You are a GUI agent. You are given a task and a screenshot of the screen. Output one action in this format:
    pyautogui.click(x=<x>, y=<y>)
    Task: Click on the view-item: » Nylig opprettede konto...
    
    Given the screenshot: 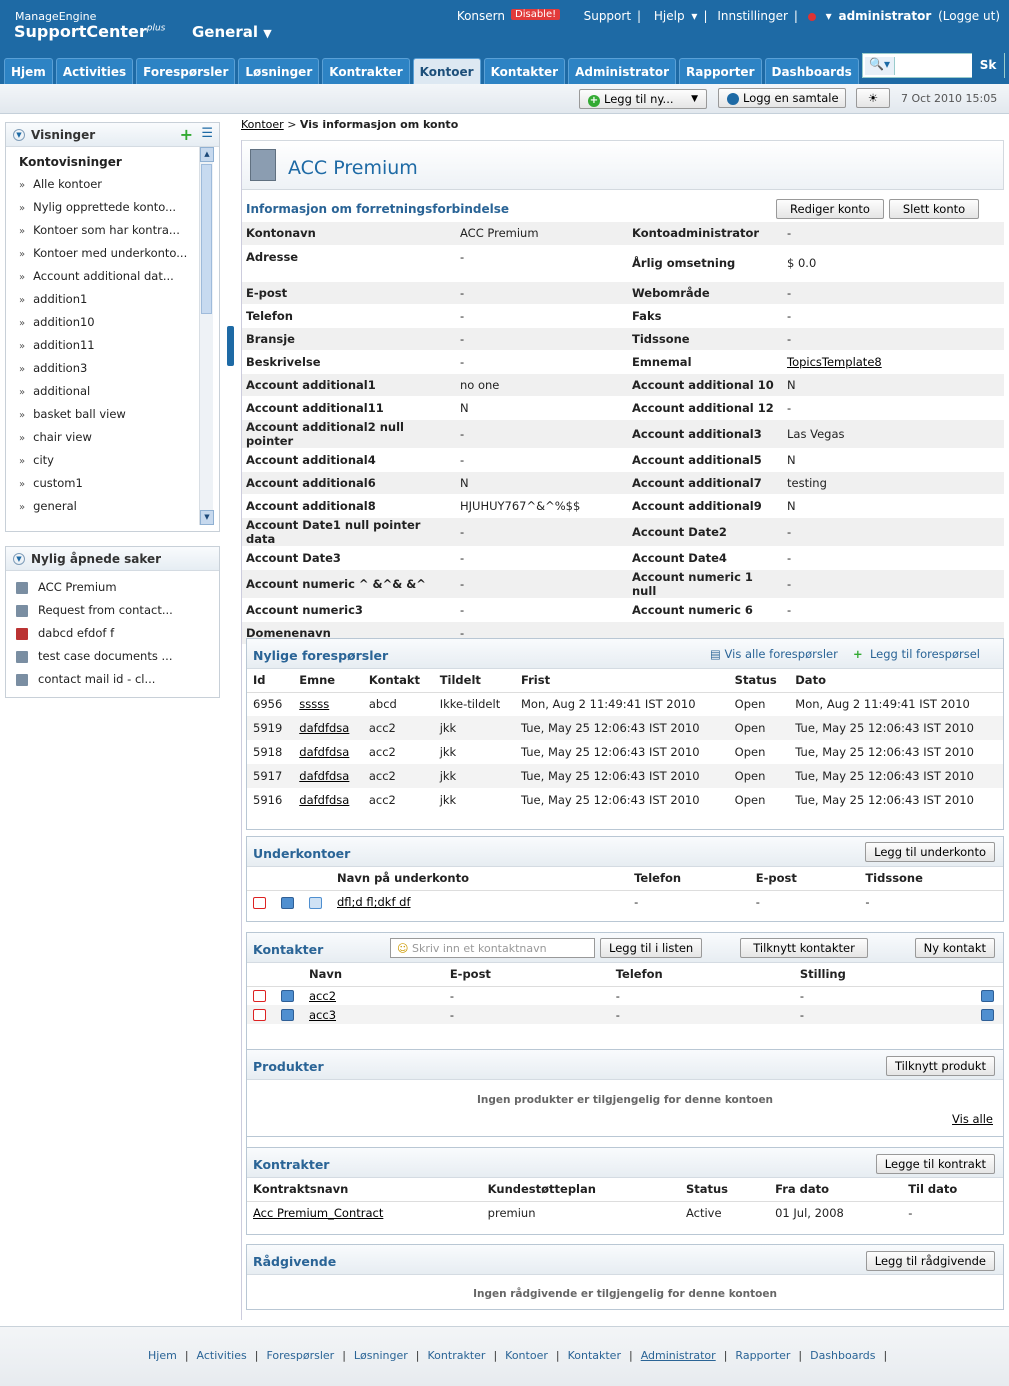 What is the action you would take?
    pyautogui.click(x=112, y=207)
    